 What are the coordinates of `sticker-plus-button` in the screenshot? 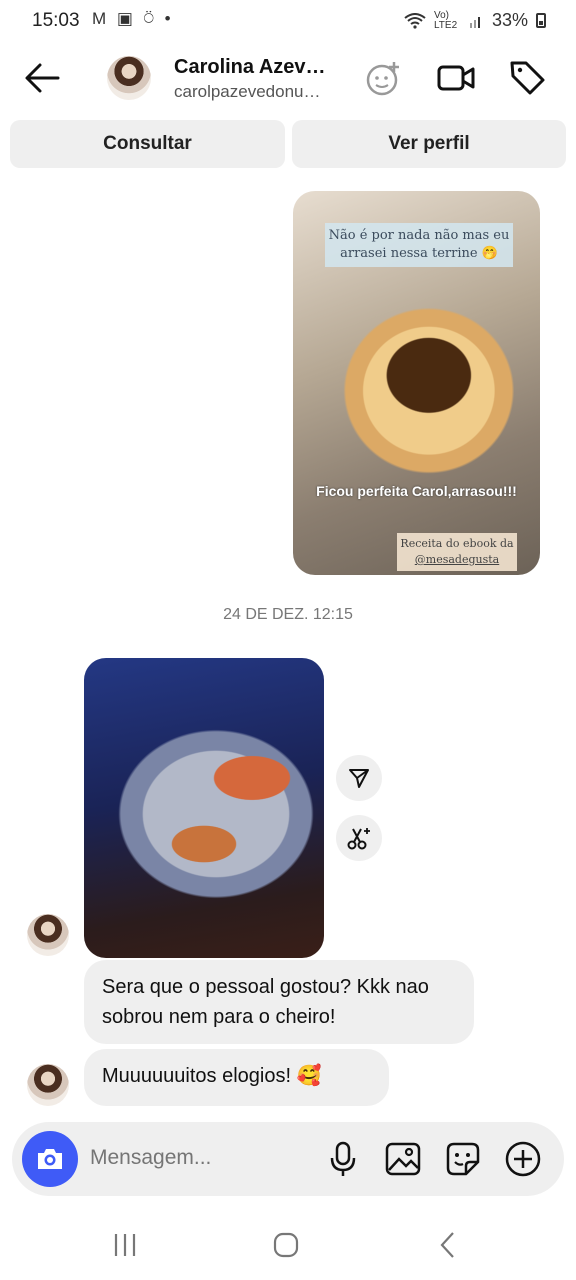 It's located at (384, 78).